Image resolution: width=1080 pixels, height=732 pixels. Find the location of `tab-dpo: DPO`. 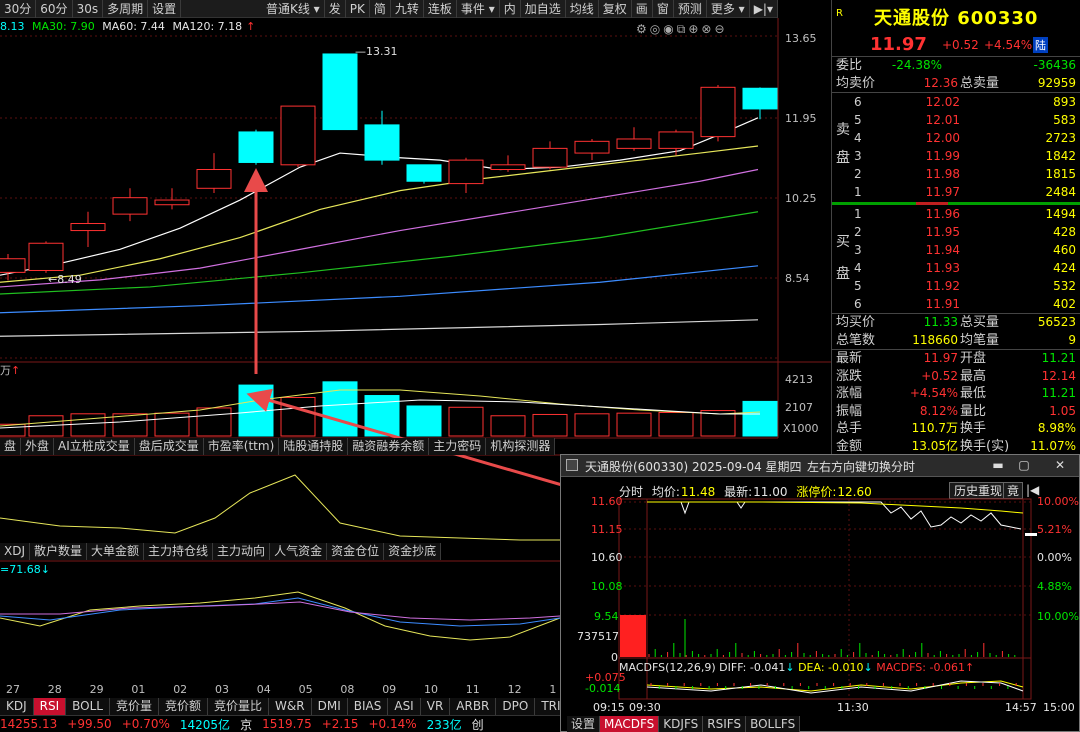

tab-dpo: DPO is located at coordinates (516, 706).